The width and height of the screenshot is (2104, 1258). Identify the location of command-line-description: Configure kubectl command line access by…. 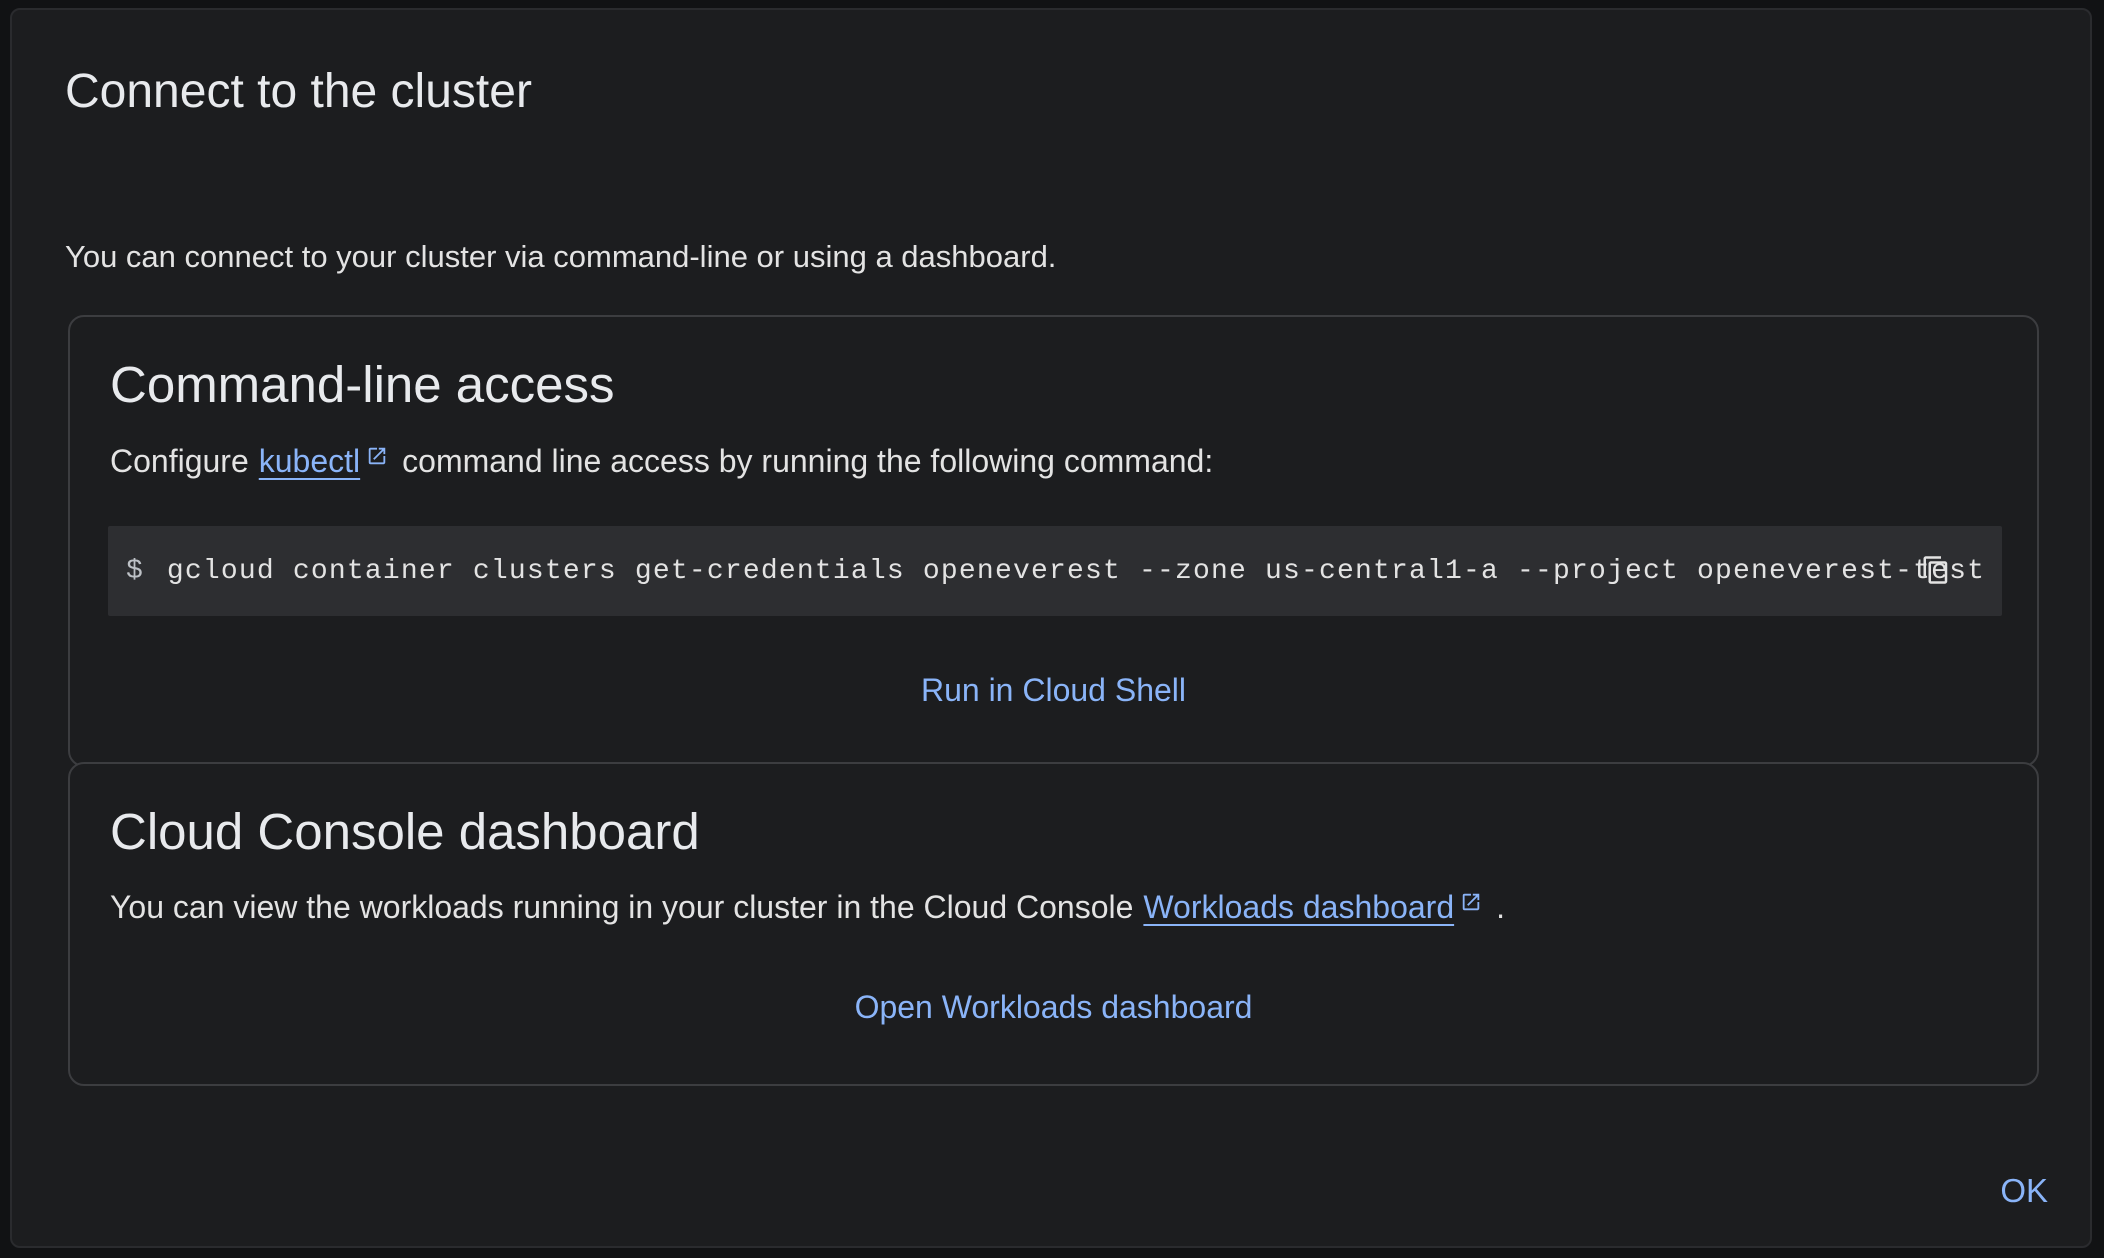
(661, 461).